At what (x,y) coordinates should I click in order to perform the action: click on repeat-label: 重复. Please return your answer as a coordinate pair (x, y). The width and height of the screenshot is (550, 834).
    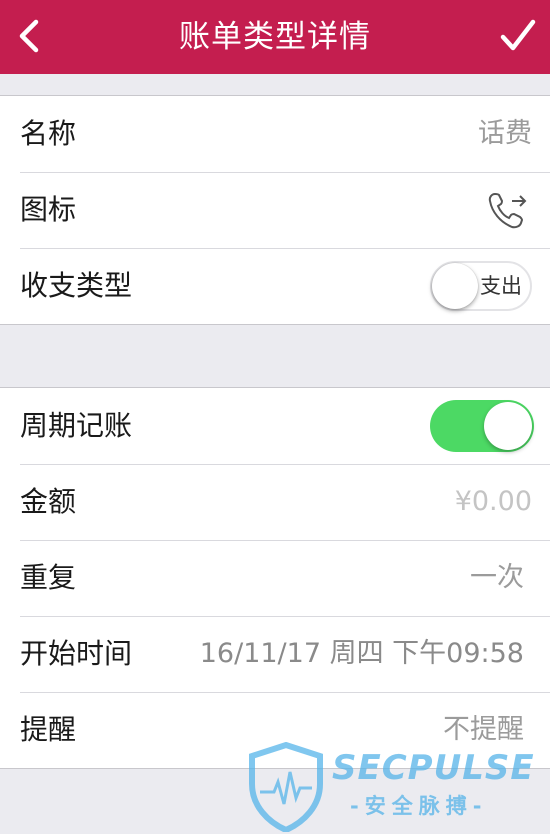
    Looking at the image, I should click on (48, 577).